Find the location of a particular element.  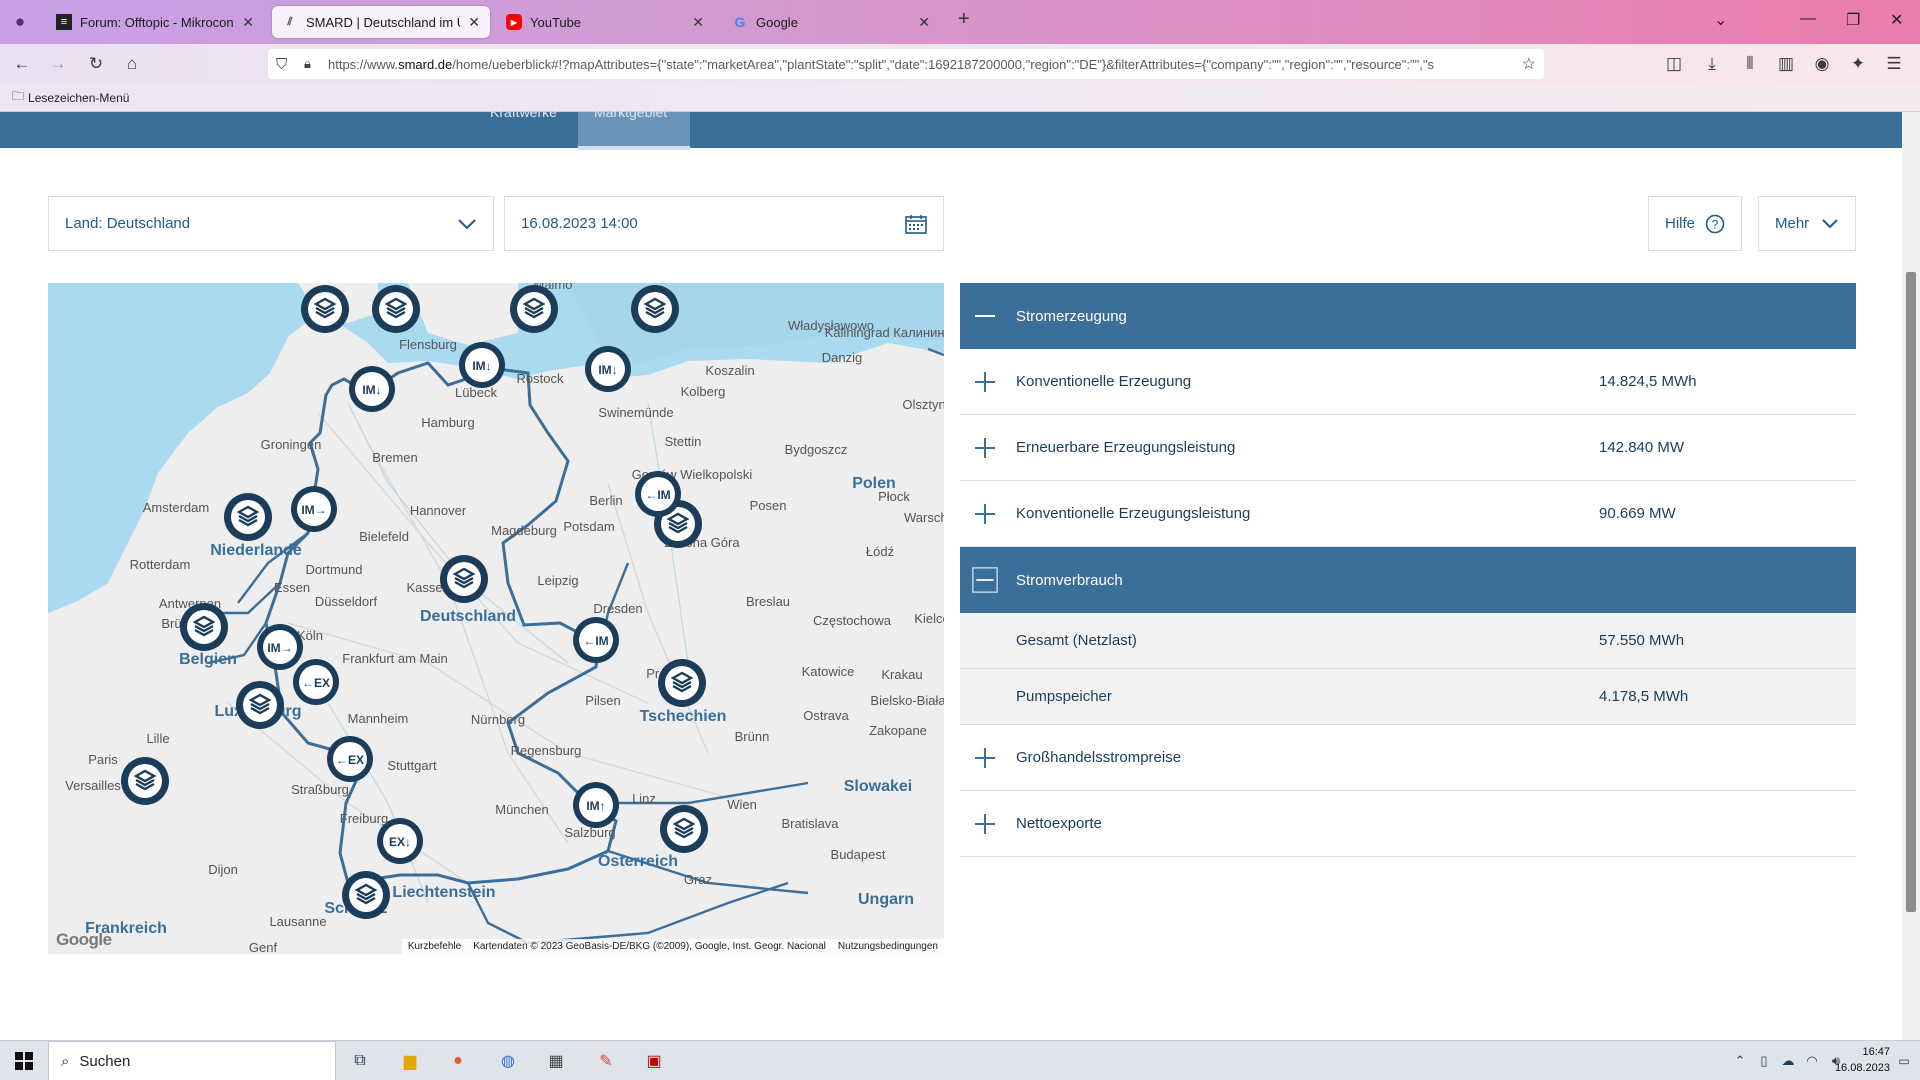

account-icon: ◉ is located at coordinates (1822, 64).